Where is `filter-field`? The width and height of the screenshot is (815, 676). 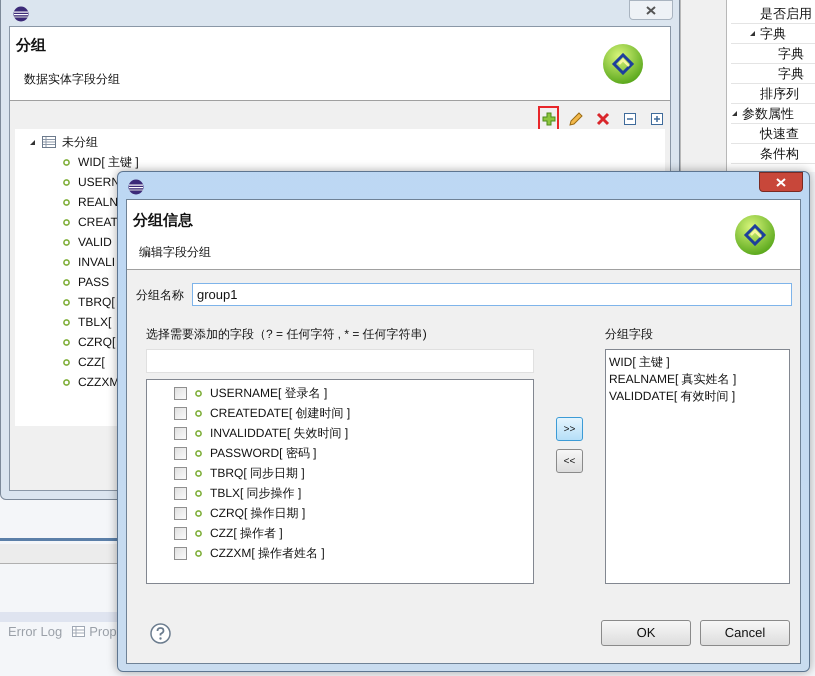
filter-field is located at coordinates (340, 361).